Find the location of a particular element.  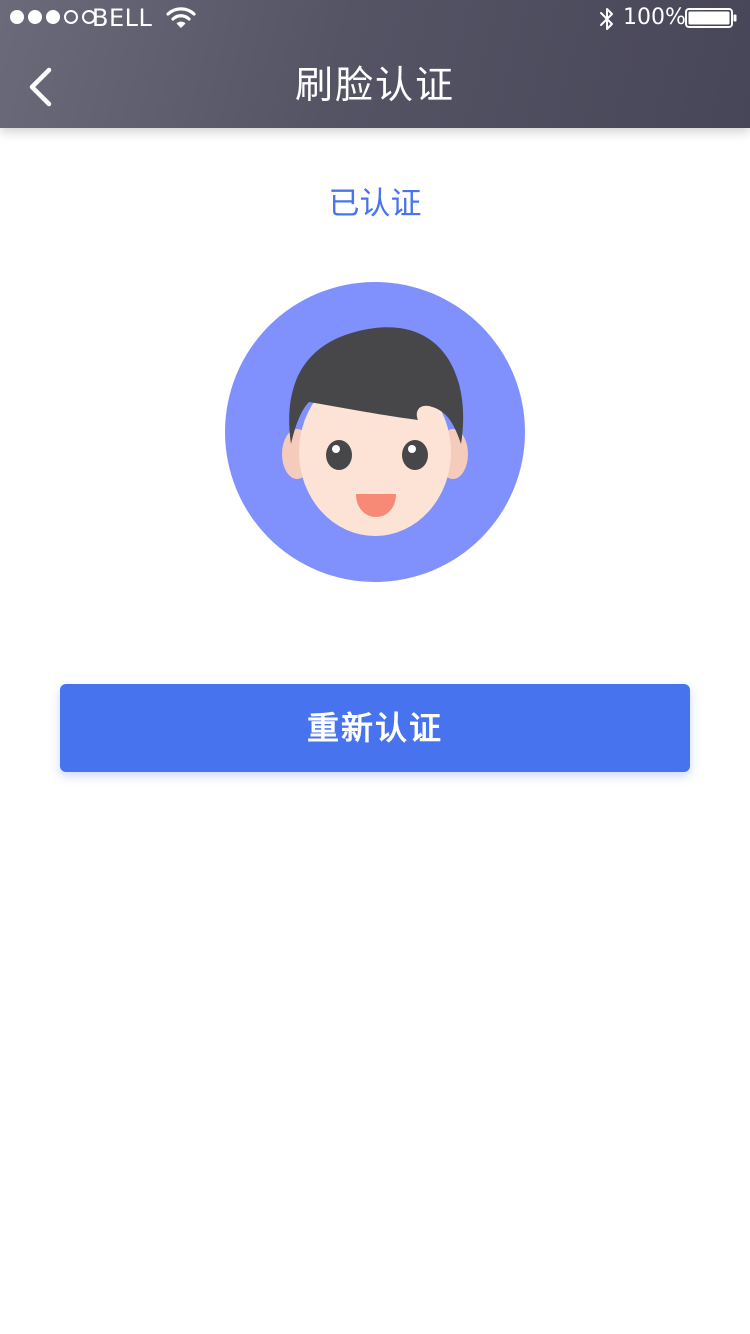

header: BELL 100% 刷脸认证 is located at coordinates (375, 64).